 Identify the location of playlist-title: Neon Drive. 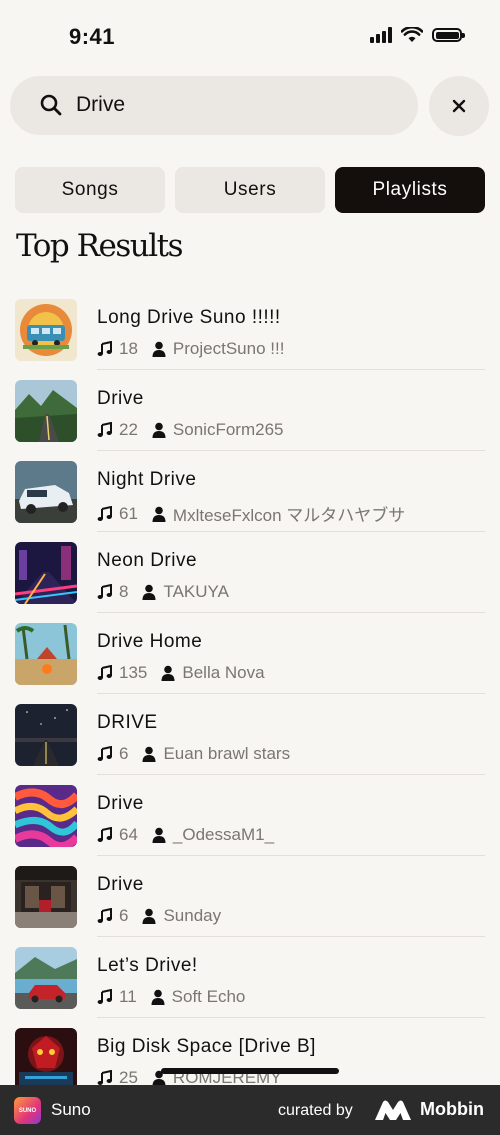
(147, 560).